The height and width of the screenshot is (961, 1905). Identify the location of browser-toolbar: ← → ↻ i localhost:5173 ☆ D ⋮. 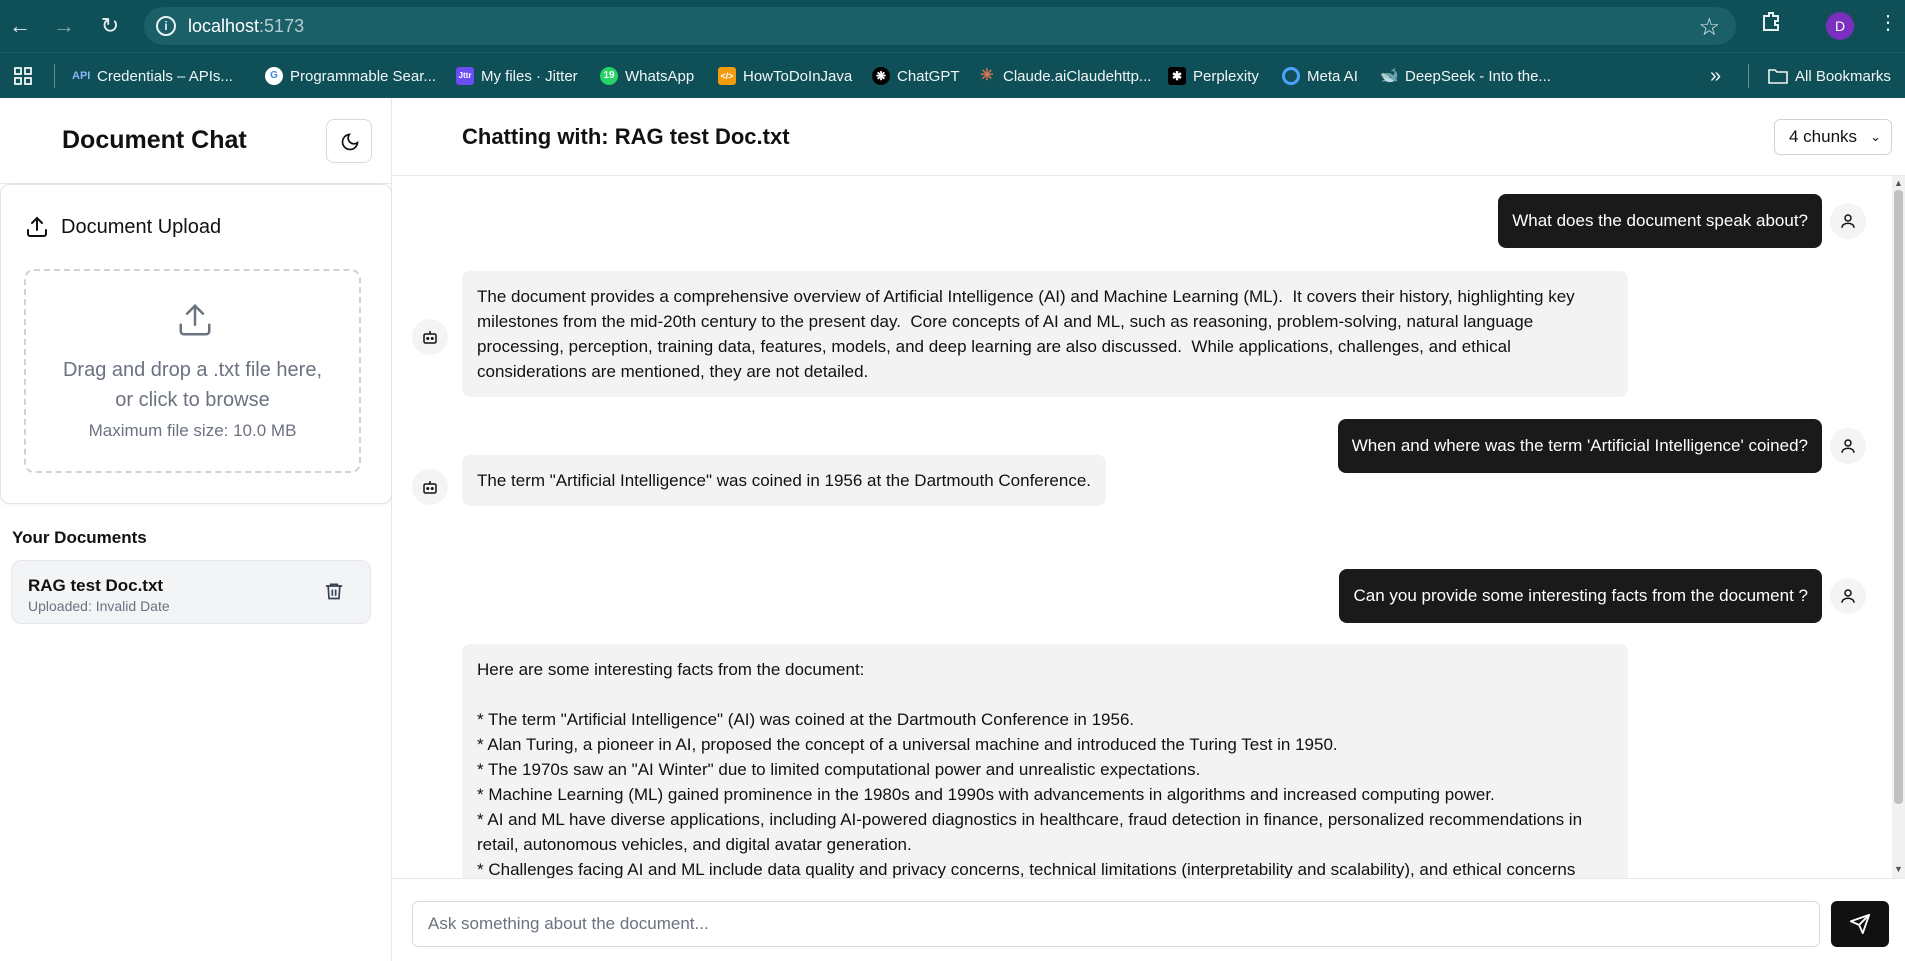
(952, 26).